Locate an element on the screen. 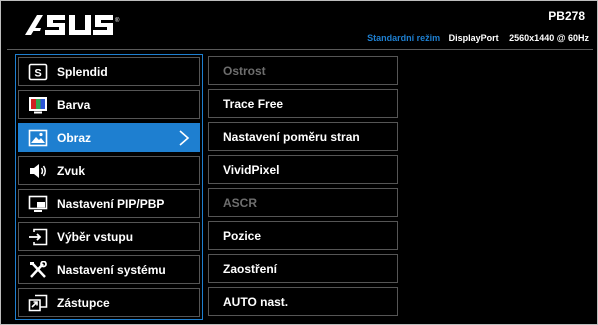 The image size is (598, 325). menu-item-label: Zástupce is located at coordinates (83, 303).